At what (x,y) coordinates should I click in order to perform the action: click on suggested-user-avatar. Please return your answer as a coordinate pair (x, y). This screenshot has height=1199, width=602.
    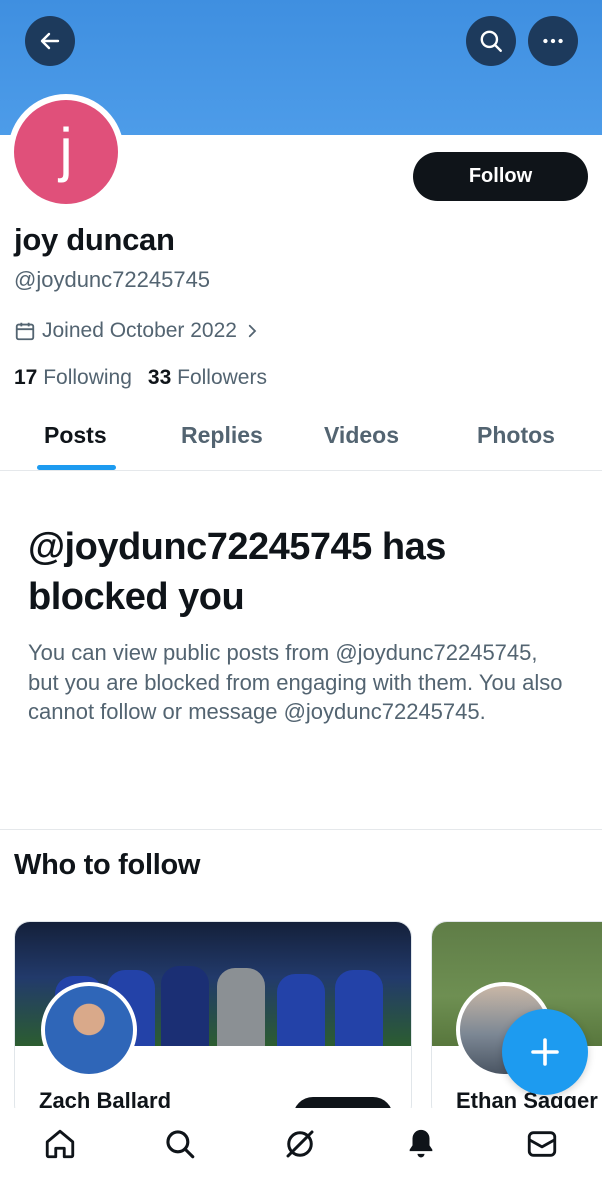
    Looking at the image, I should click on (89, 1030).